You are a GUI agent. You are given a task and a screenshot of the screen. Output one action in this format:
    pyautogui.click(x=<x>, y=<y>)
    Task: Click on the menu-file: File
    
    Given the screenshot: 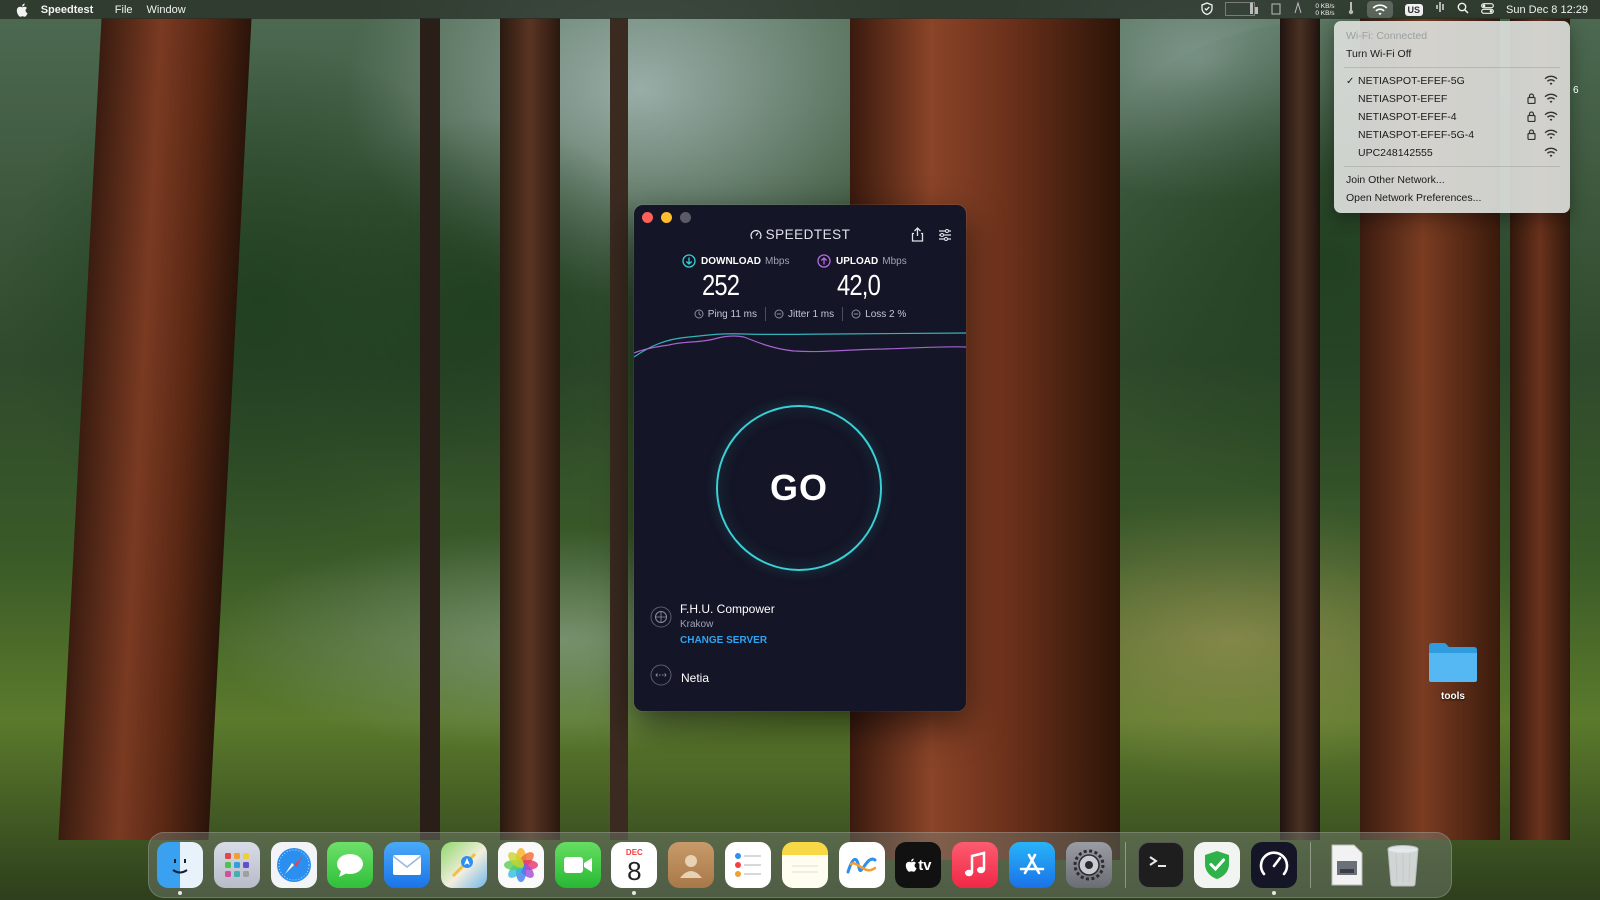 What is the action you would take?
    pyautogui.click(x=124, y=10)
    